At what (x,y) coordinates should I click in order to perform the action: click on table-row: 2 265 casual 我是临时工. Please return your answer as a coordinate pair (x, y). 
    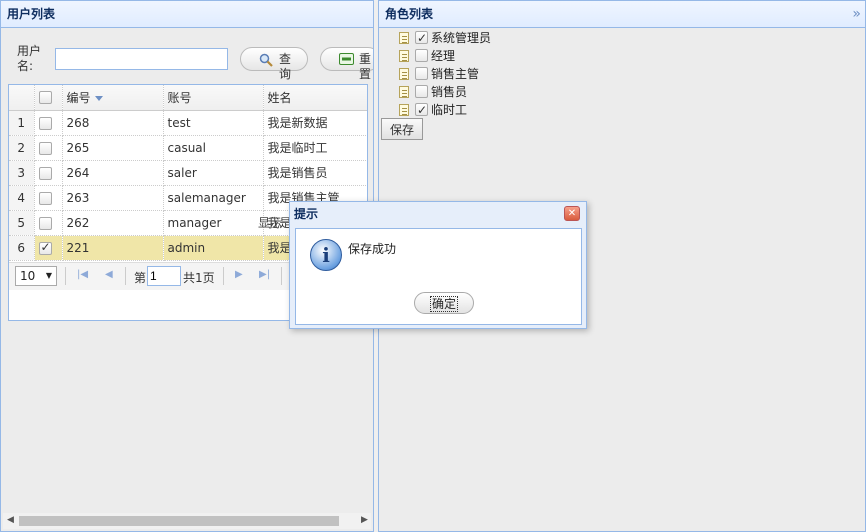
    Looking at the image, I should click on (188, 148).